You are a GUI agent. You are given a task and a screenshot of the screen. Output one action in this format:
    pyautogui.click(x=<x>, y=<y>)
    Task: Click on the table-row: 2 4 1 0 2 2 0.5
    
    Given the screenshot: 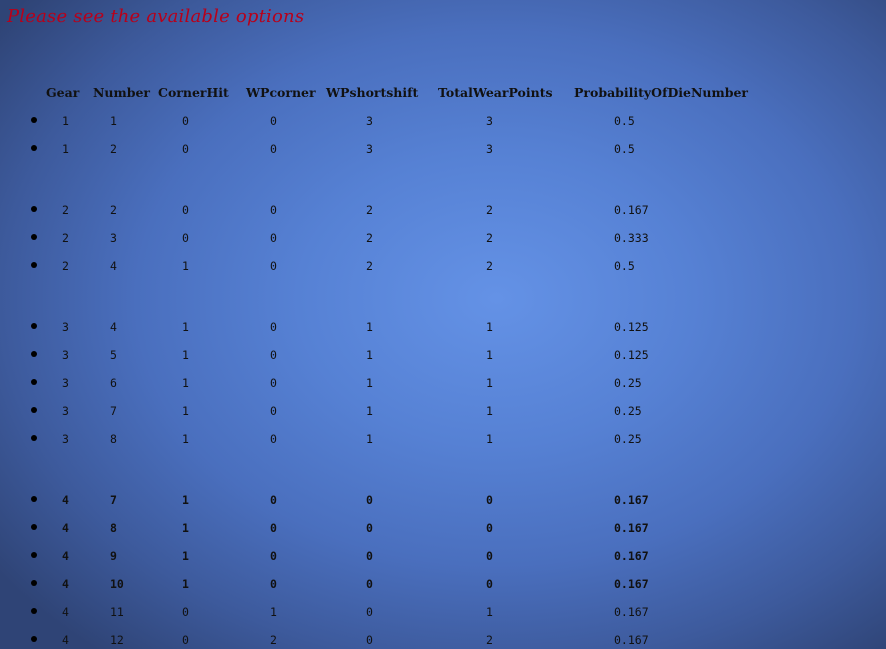 What is the action you would take?
    pyautogui.click(x=443, y=266)
    